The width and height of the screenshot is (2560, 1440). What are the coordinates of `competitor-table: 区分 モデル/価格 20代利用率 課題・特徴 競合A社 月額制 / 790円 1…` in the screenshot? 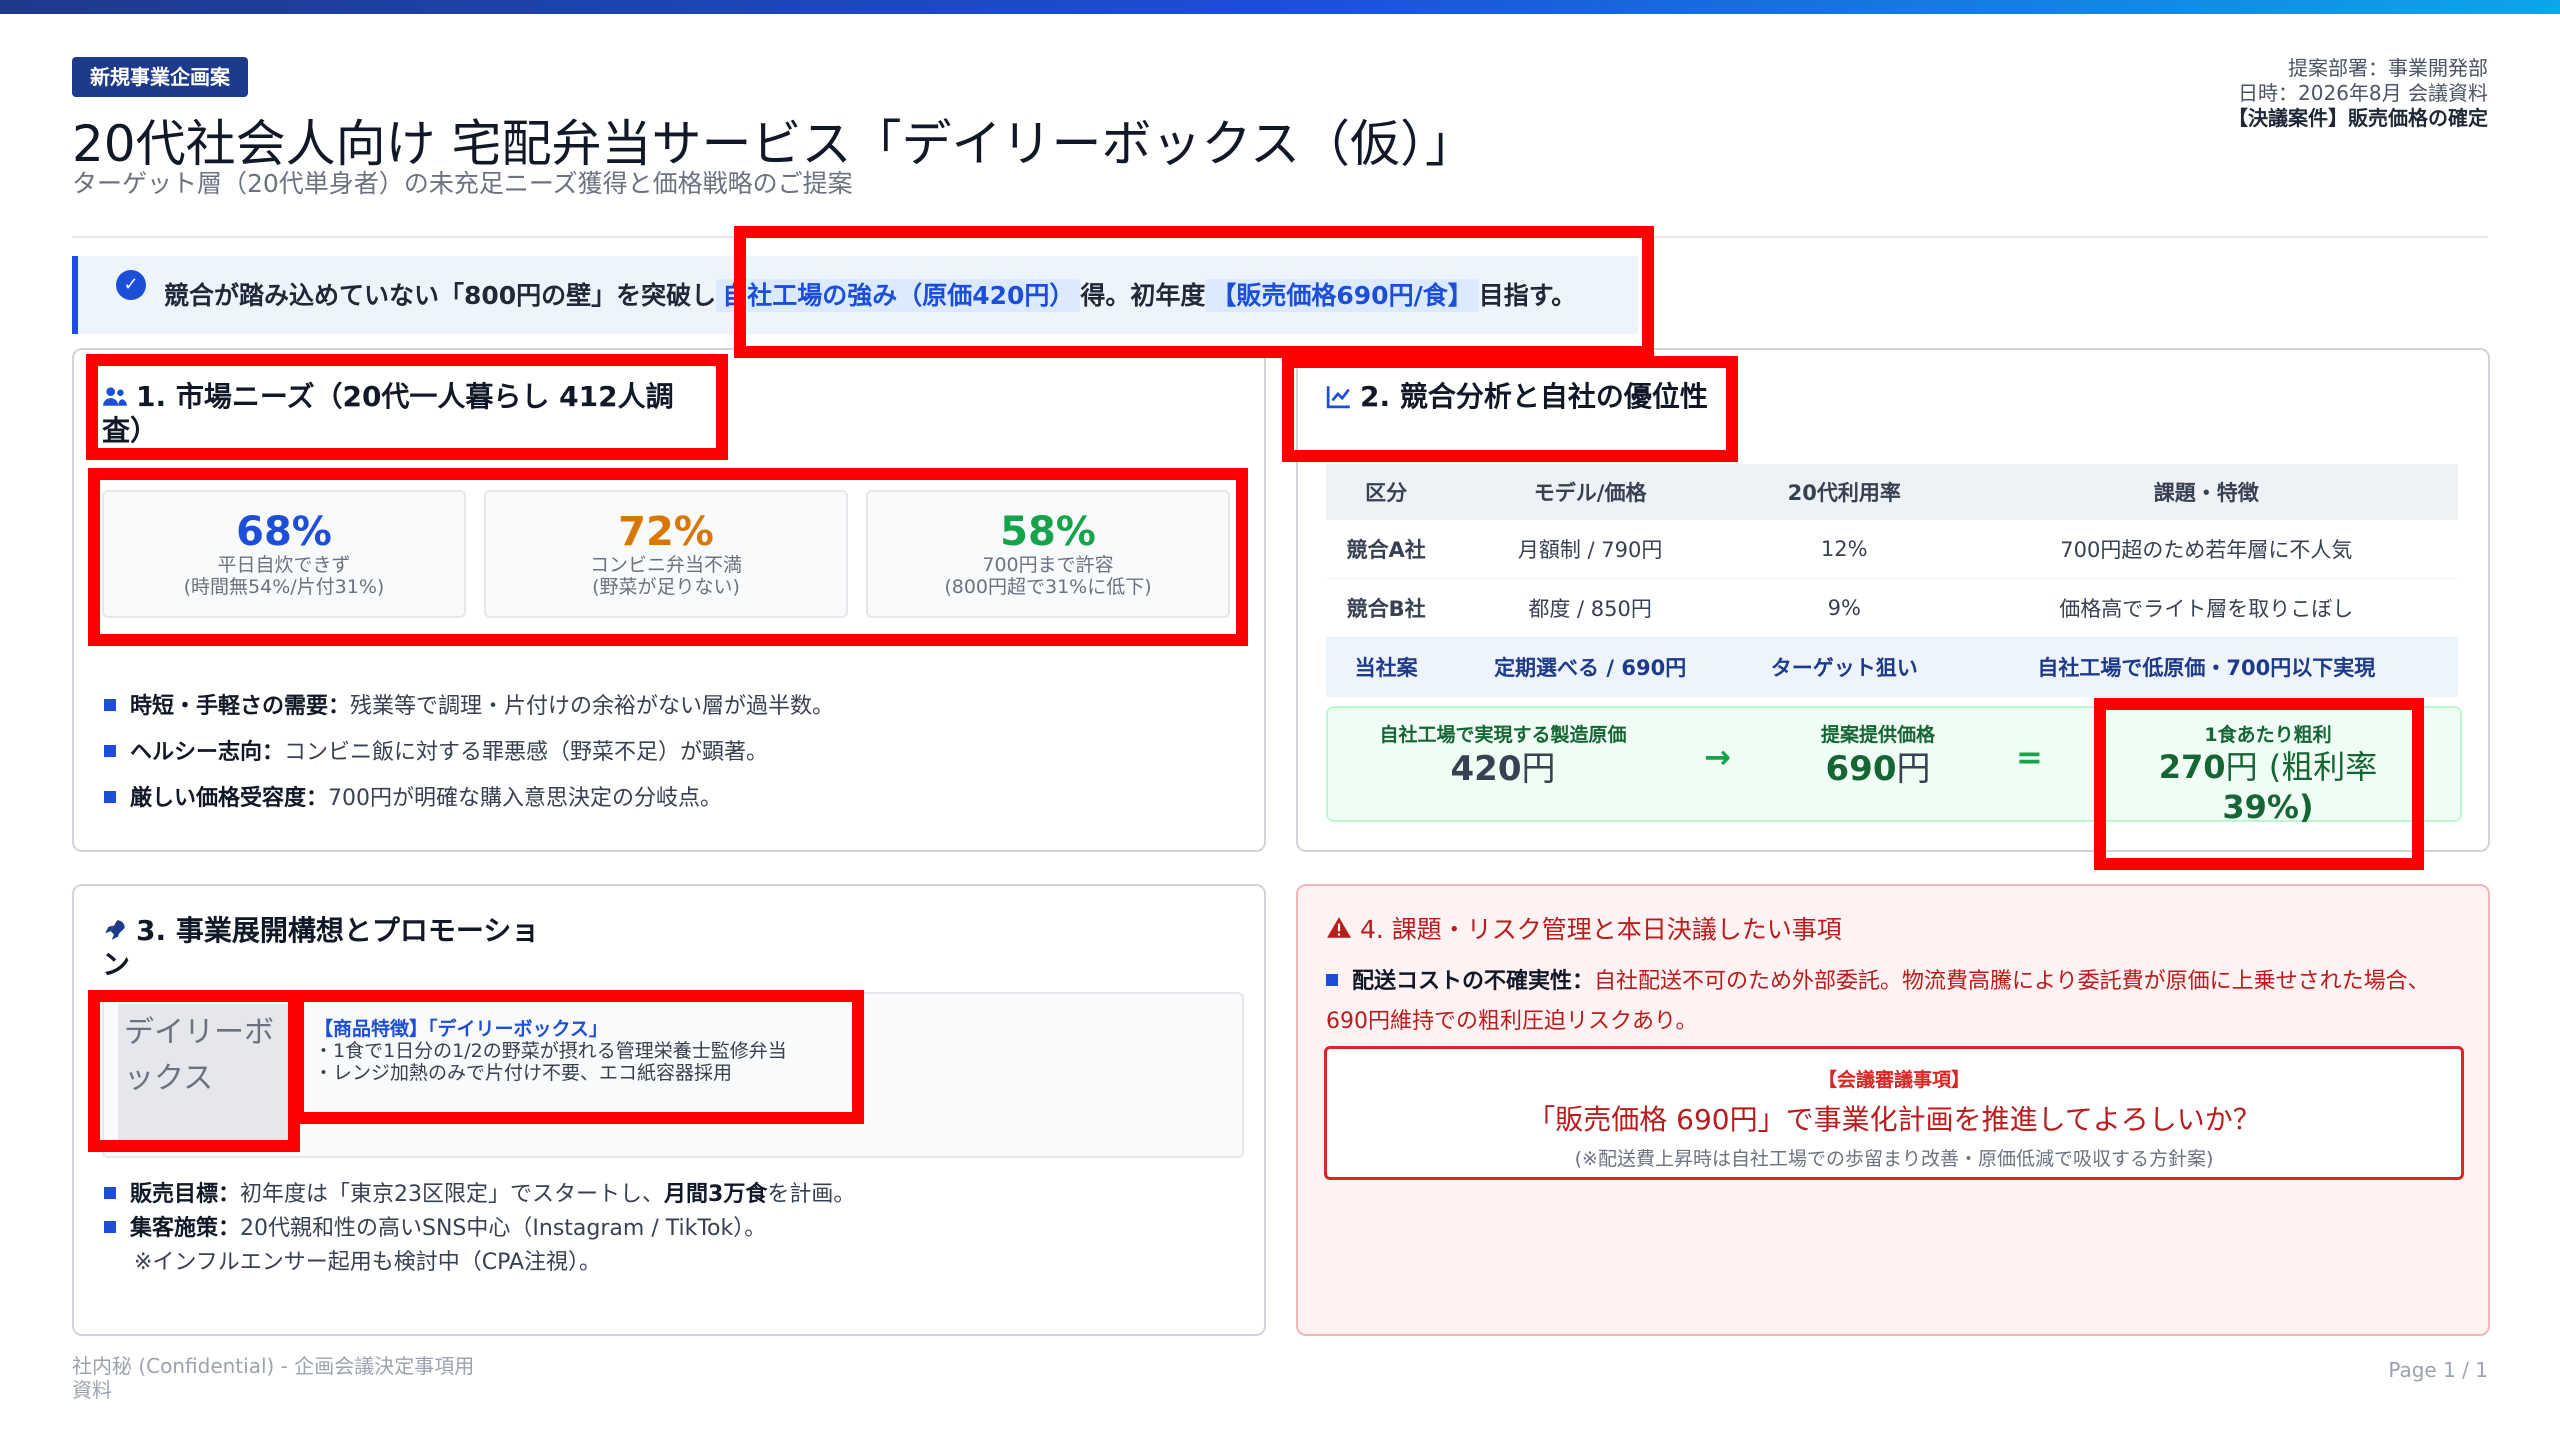 It's located at (1892, 580).